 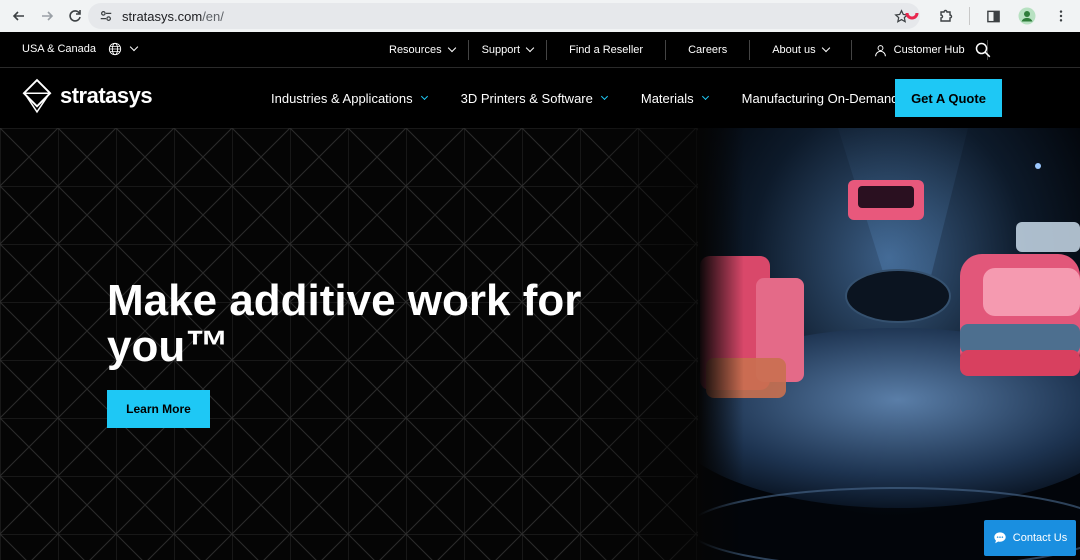 What do you see at coordinates (106, 95) in the screenshot?
I see `logo-text: stratasys` at bounding box center [106, 95].